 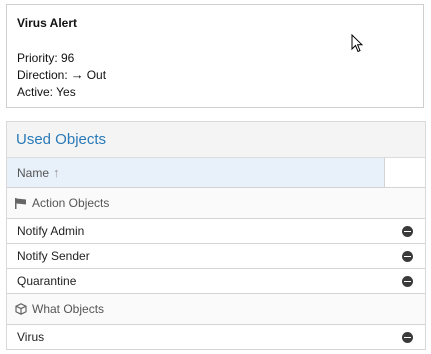 I want to click on group-row-what-objects: What Objects, so click(x=216, y=309).